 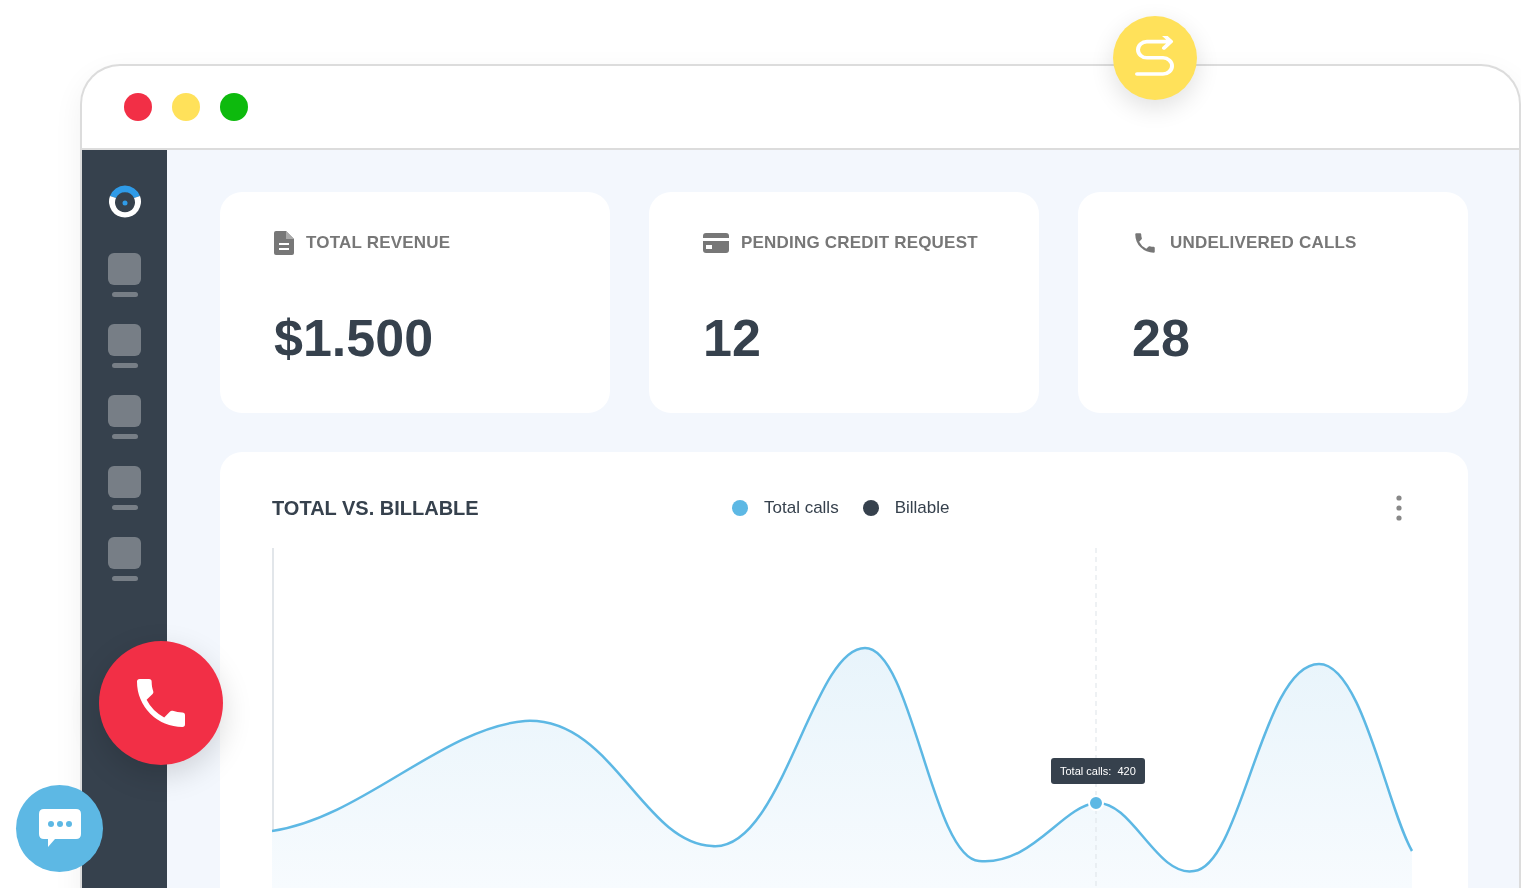 I want to click on chat-bubble-icon, so click(x=59, y=828).